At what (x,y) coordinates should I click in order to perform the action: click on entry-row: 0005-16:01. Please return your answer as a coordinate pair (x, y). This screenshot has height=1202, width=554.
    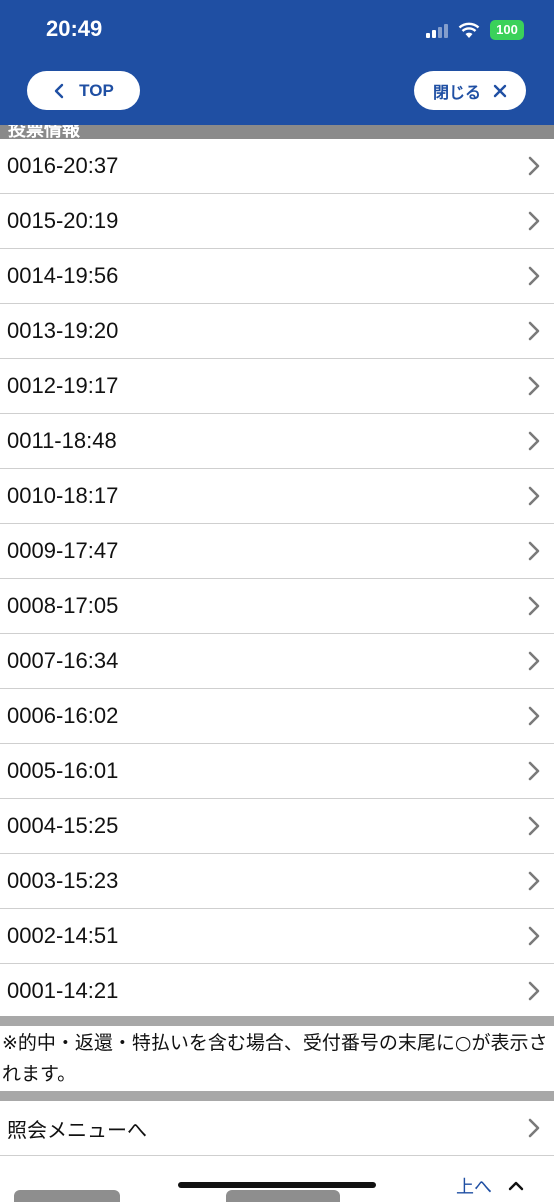
    Looking at the image, I should click on (277, 771).